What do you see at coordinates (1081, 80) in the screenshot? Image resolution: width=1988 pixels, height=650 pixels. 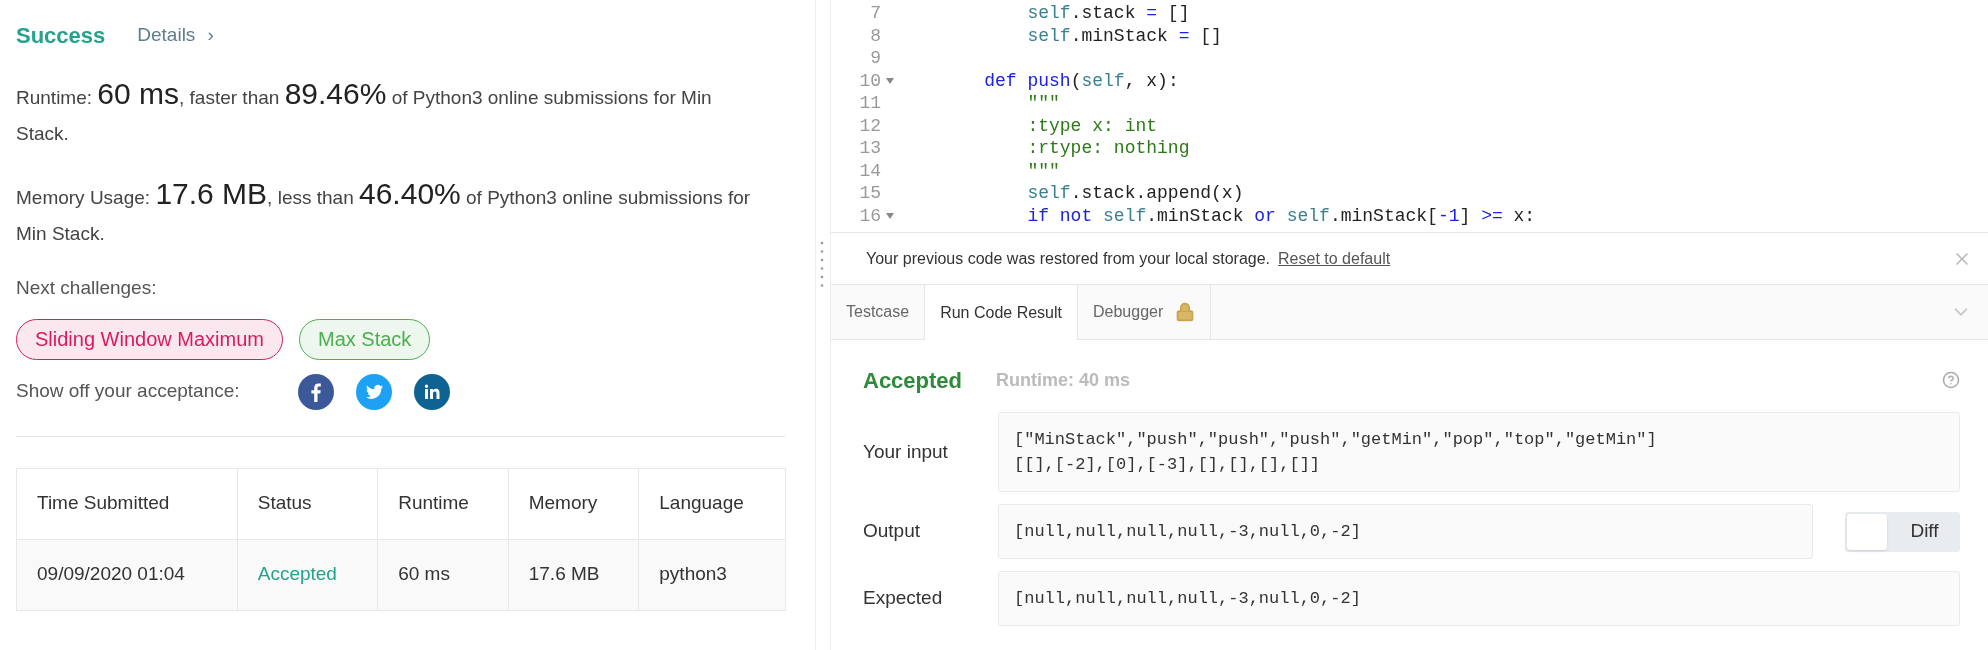 I see `code-line: def push(self, x):` at bounding box center [1081, 80].